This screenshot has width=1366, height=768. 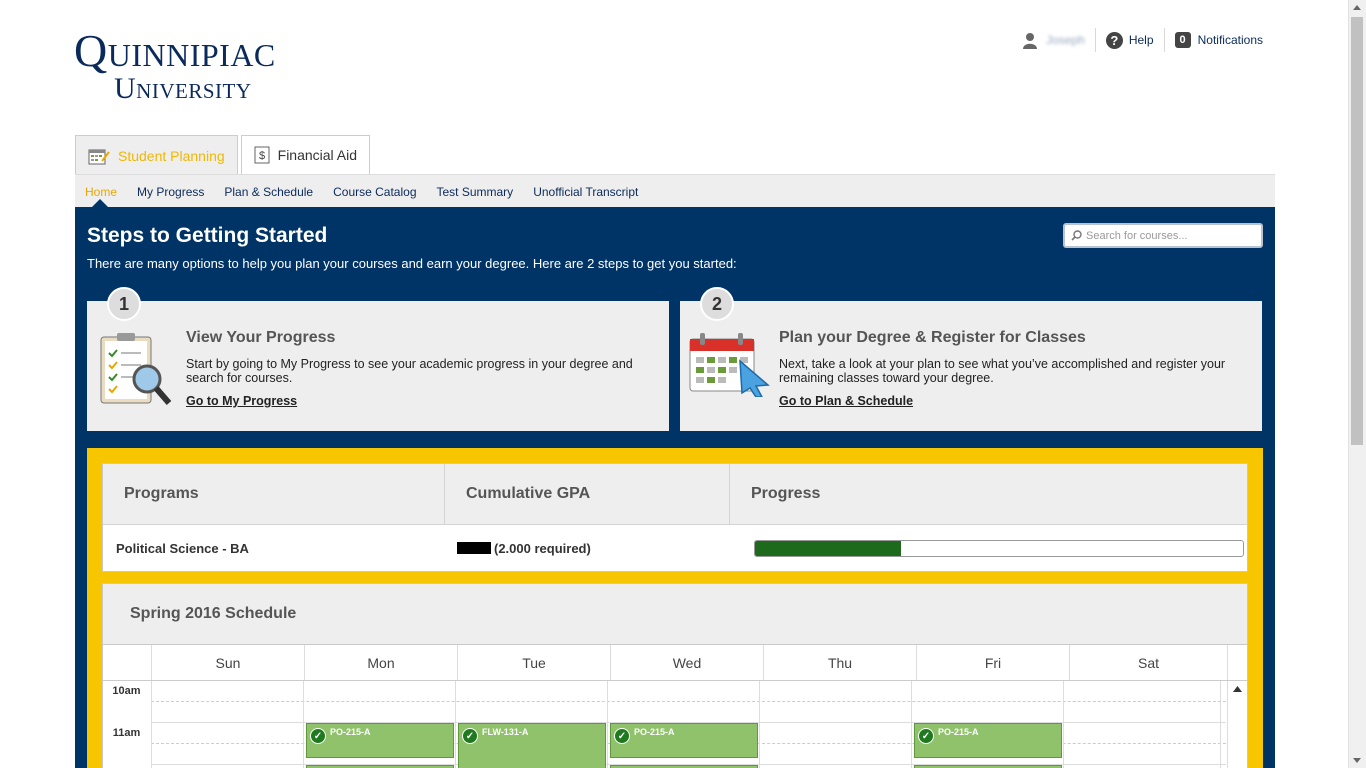 I want to click on header-utilities: Joseph ? Help 0 Notifications, so click(x=1137, y=40).